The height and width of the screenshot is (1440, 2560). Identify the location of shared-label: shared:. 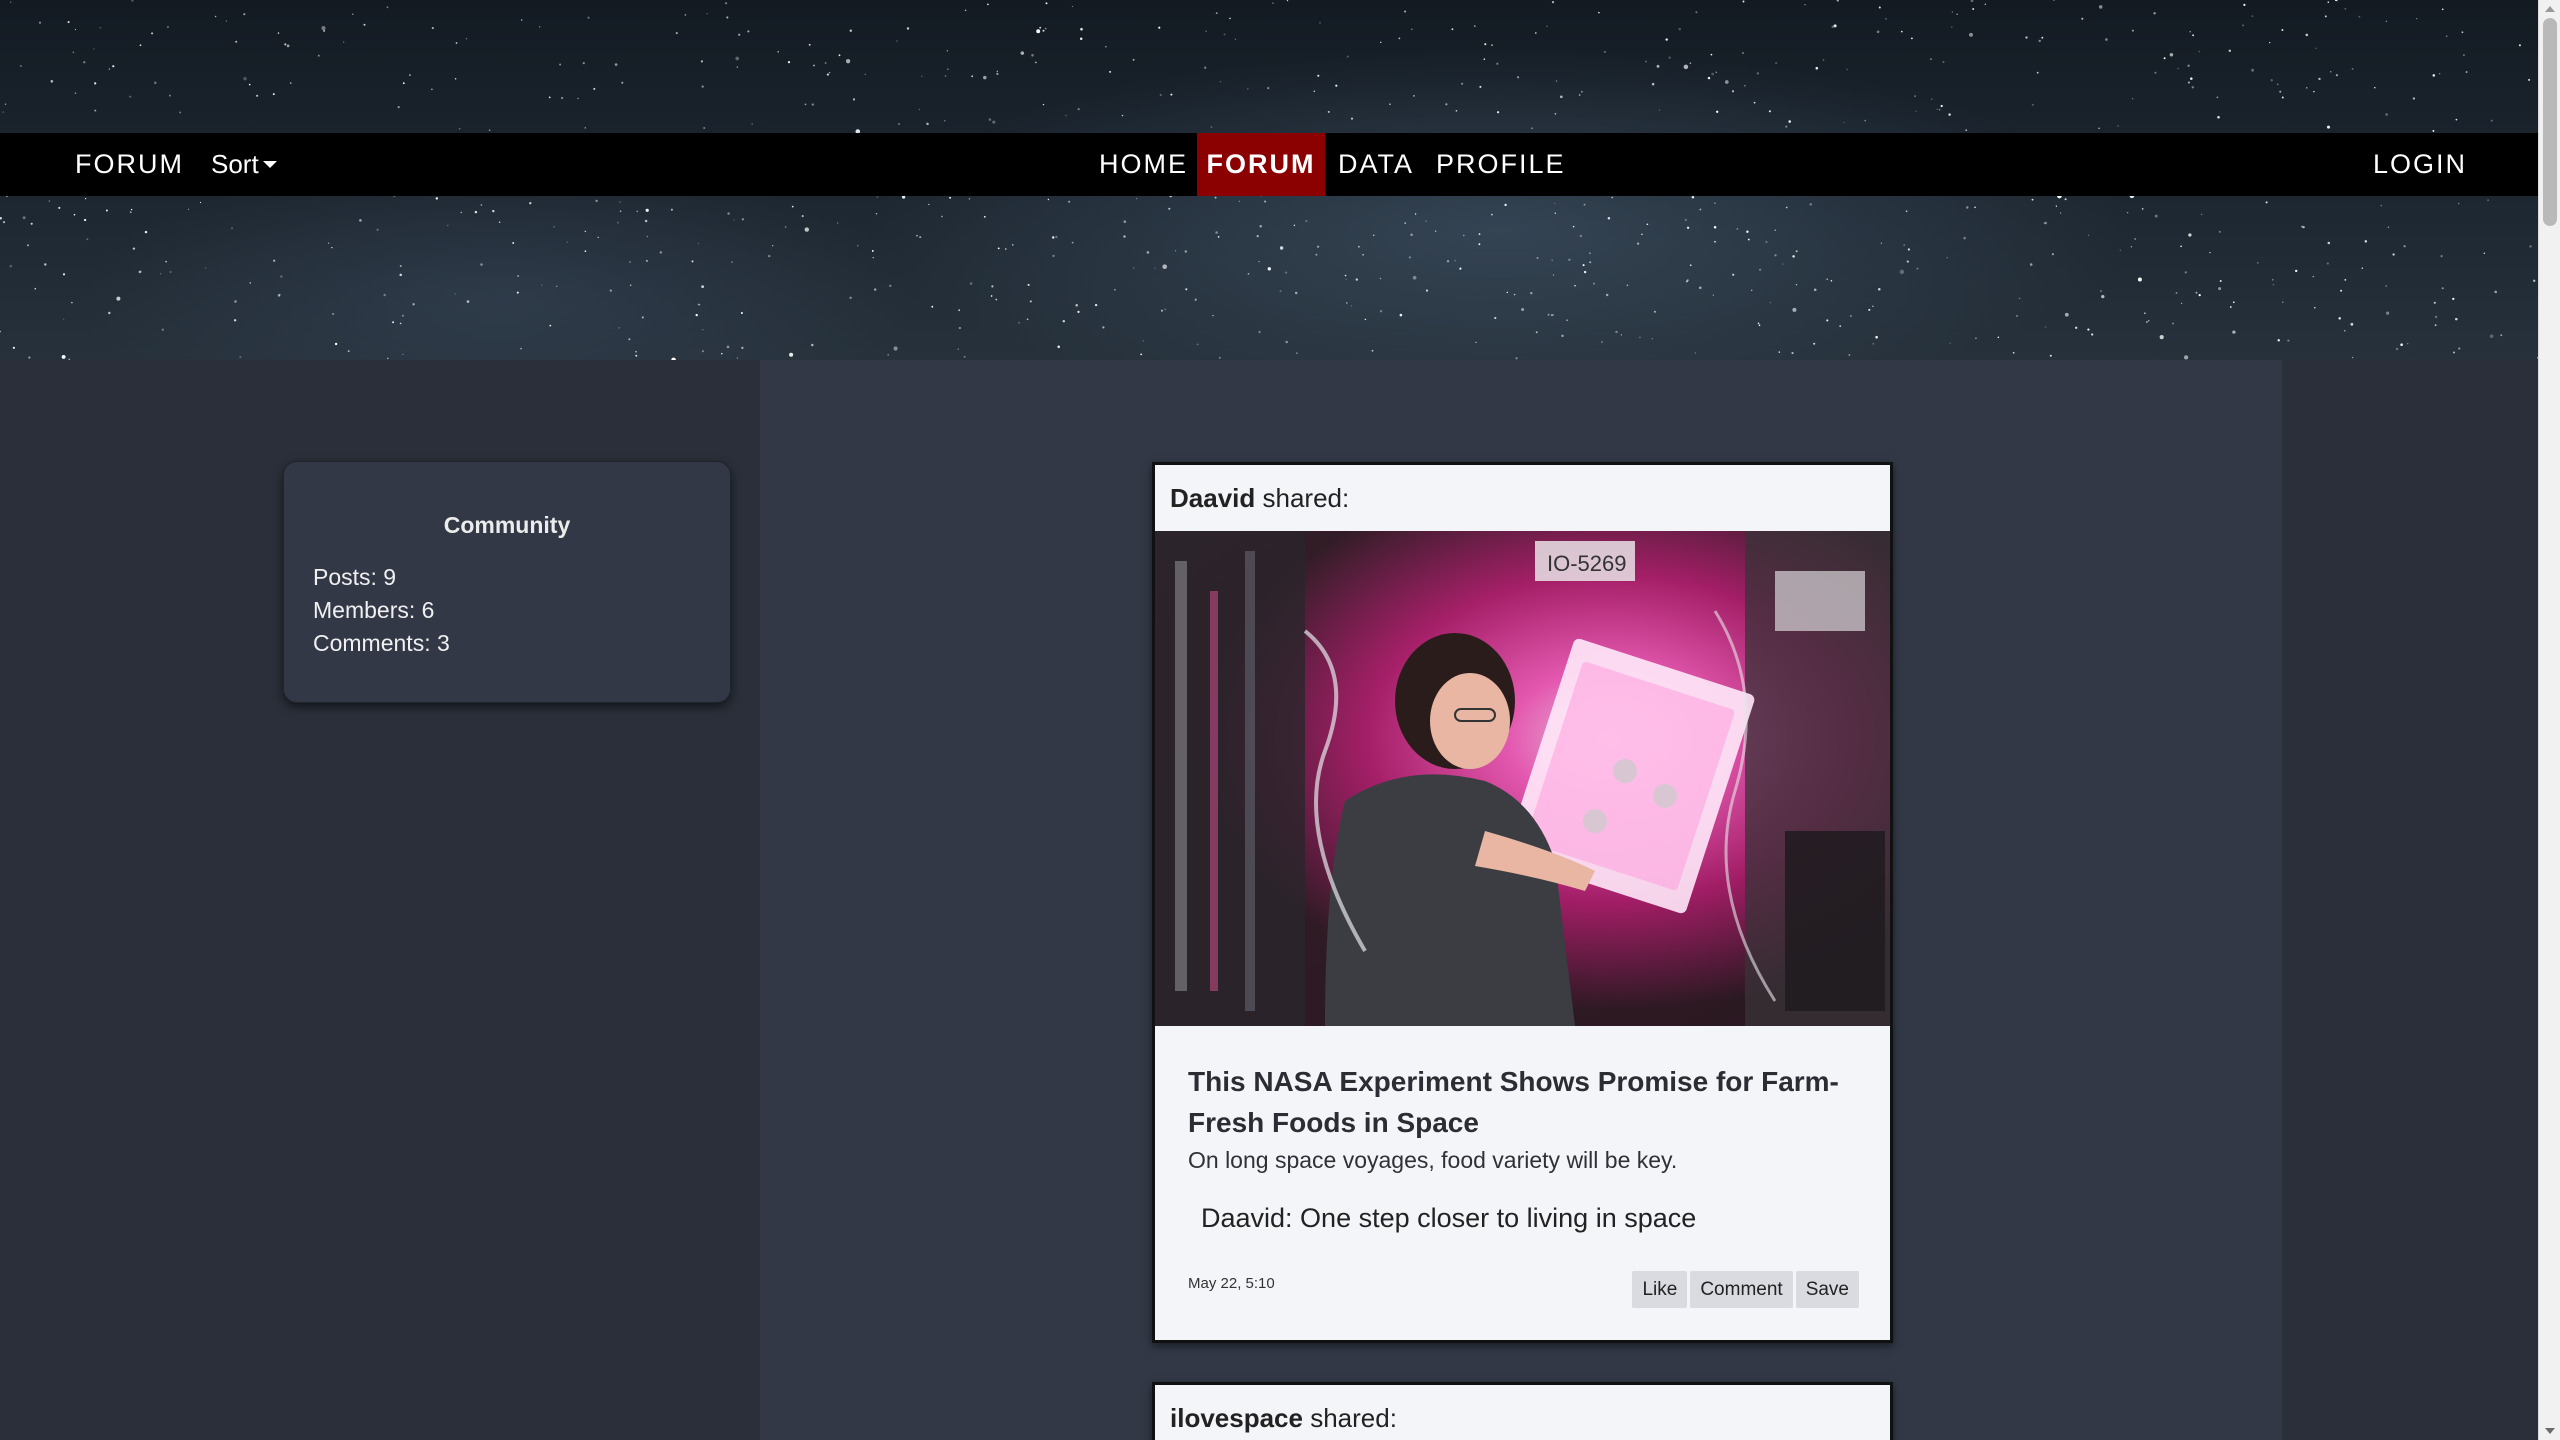
(1306, 498).